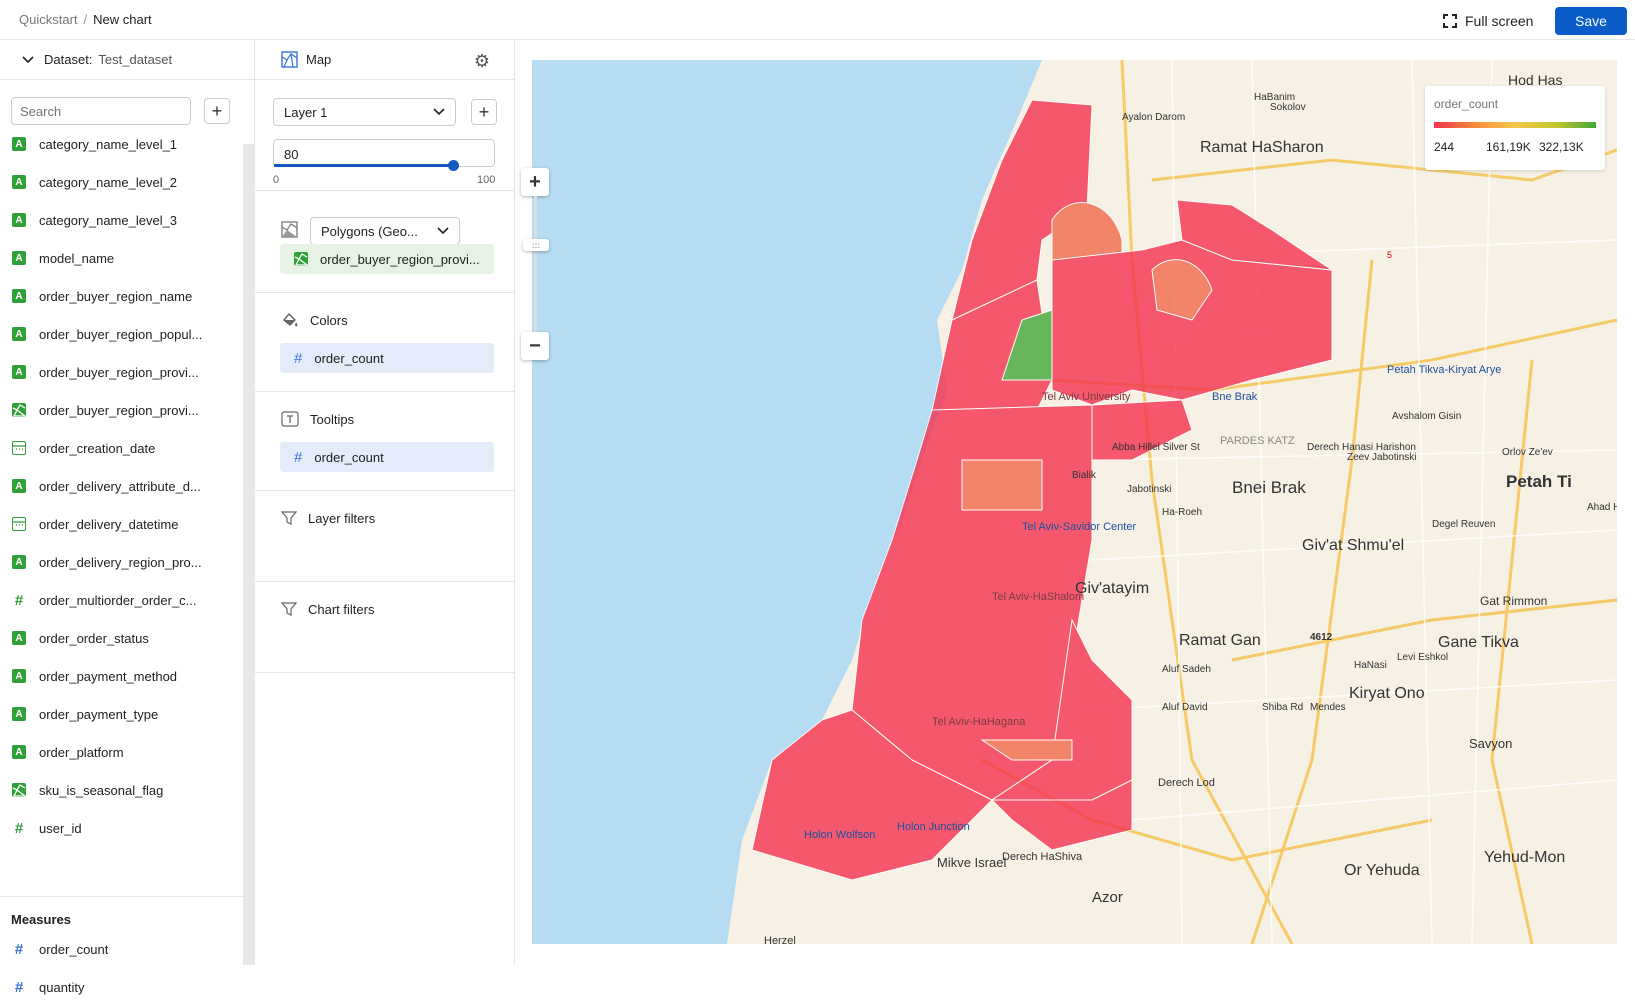  What do you see at coordinates (121, 896) in the screenshot?
I see `measures-divider` at bounding box center [121, 896].